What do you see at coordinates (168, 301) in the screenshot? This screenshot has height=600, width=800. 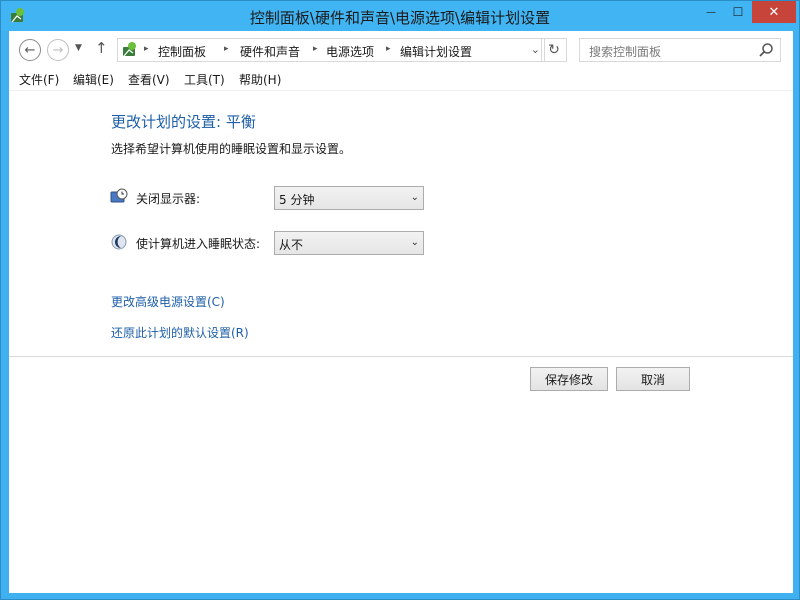 I see `advanced-settings-link: 更改高级电源设置(C)` at bounding box center [168, 301].